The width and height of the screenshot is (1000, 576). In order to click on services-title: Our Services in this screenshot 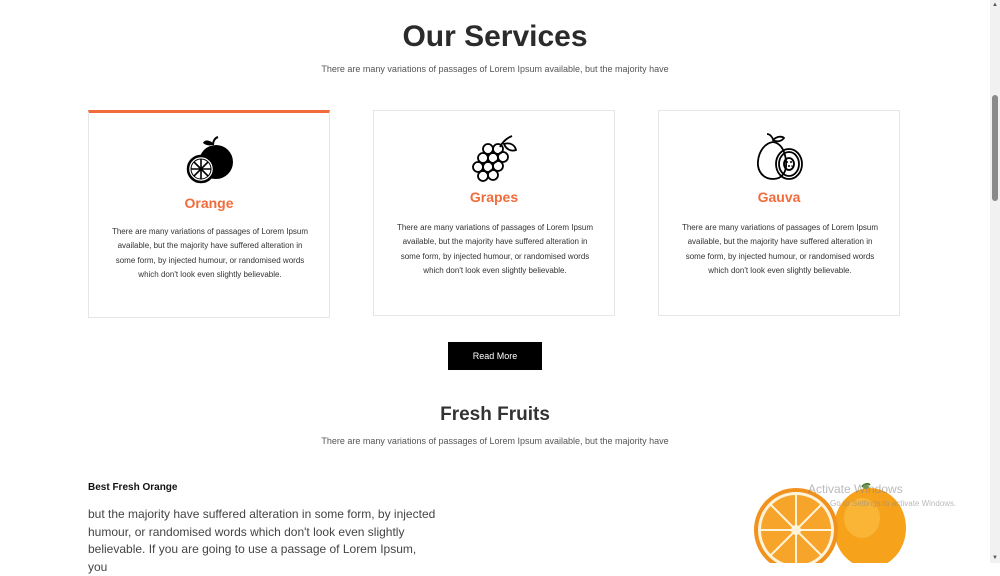, I will do `click(495, 36)`.